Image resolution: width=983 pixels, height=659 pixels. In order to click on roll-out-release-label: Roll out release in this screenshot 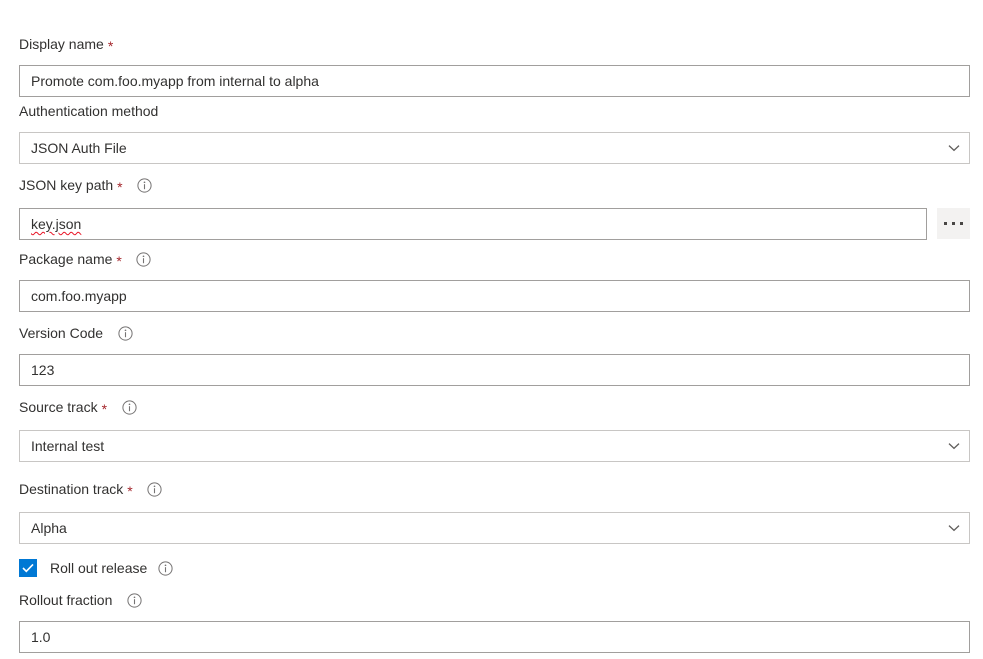, I will do `click(99, 567)`.